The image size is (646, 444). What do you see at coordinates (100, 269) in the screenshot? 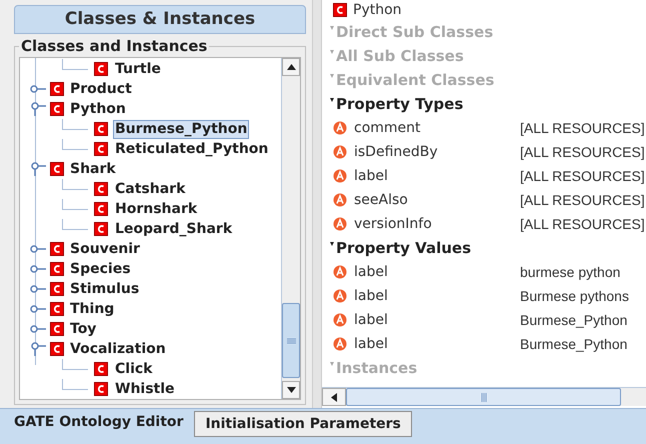
I see `tree-item: Species` at bounding box center [100, 269].